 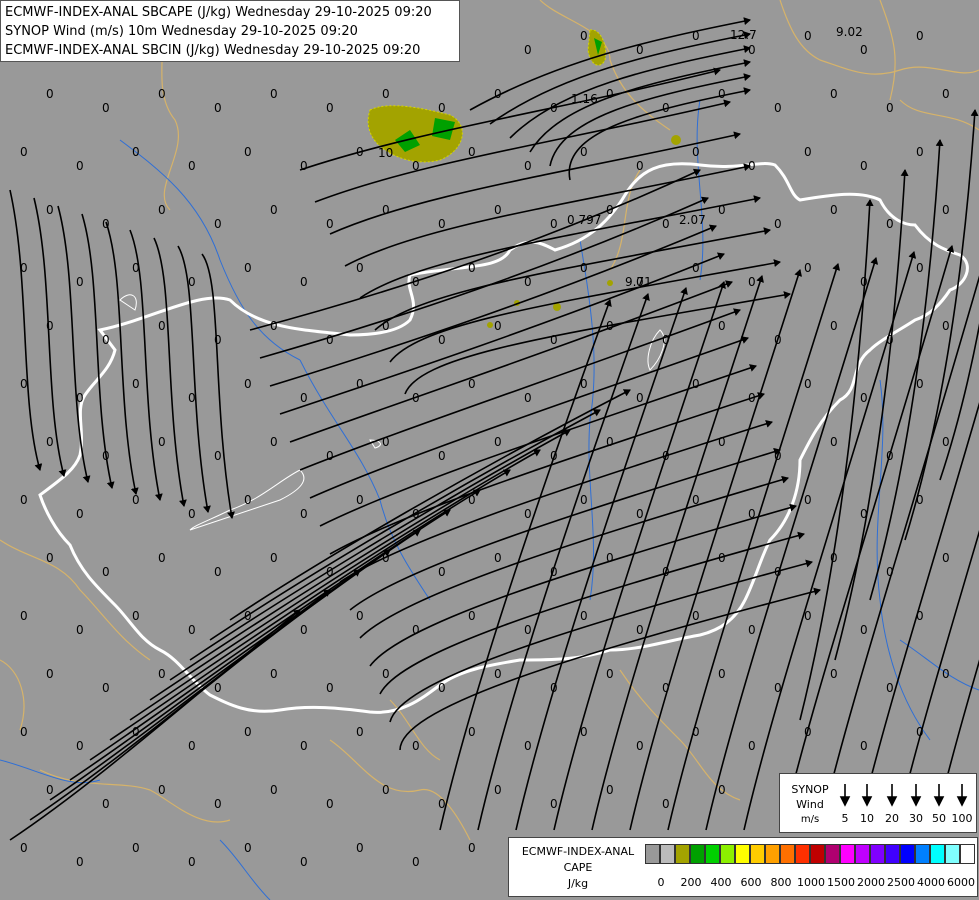 I want to click on value-label-1-16: 1.16, so click(x=584, y=99).